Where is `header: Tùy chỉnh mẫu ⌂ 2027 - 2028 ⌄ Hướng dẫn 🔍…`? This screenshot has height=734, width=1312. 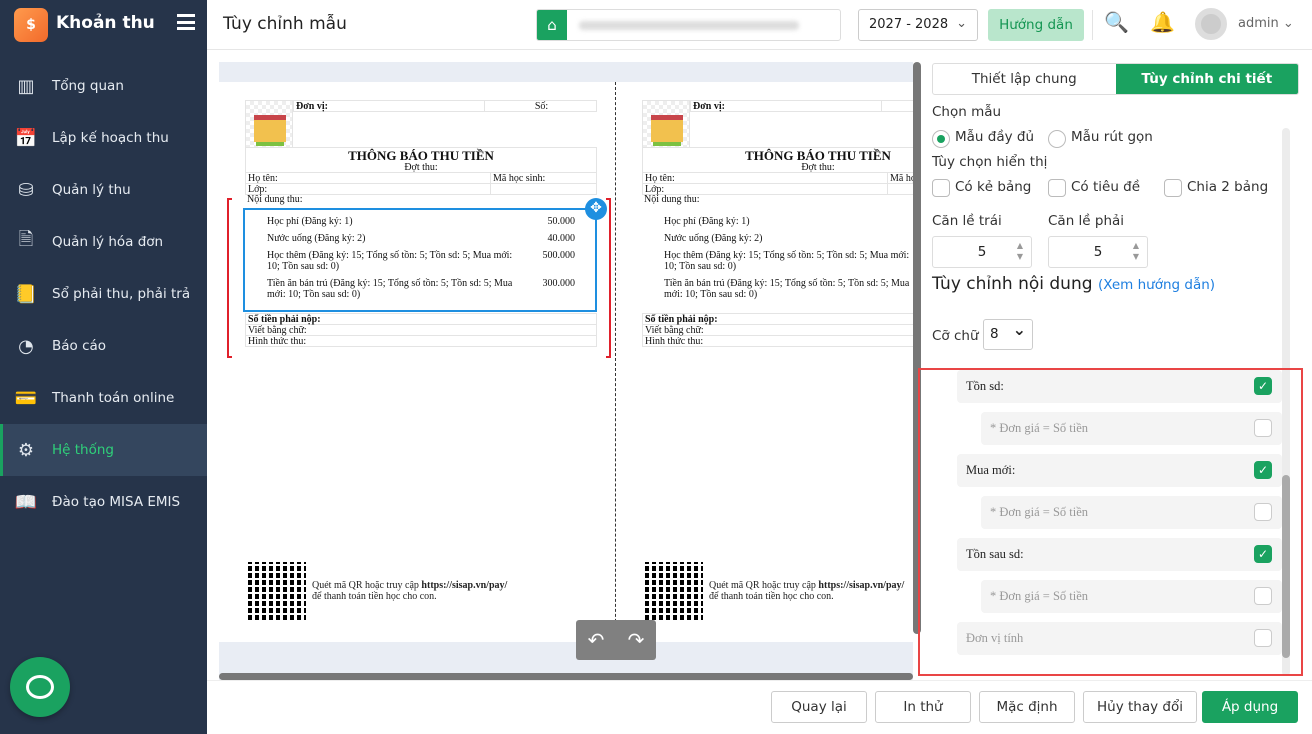
header: Tùy chỉnh mẫu ⌂ 2027 - 2028 ⌄ Hướng dẫn 🔍… is located at coordinates (759, 25).